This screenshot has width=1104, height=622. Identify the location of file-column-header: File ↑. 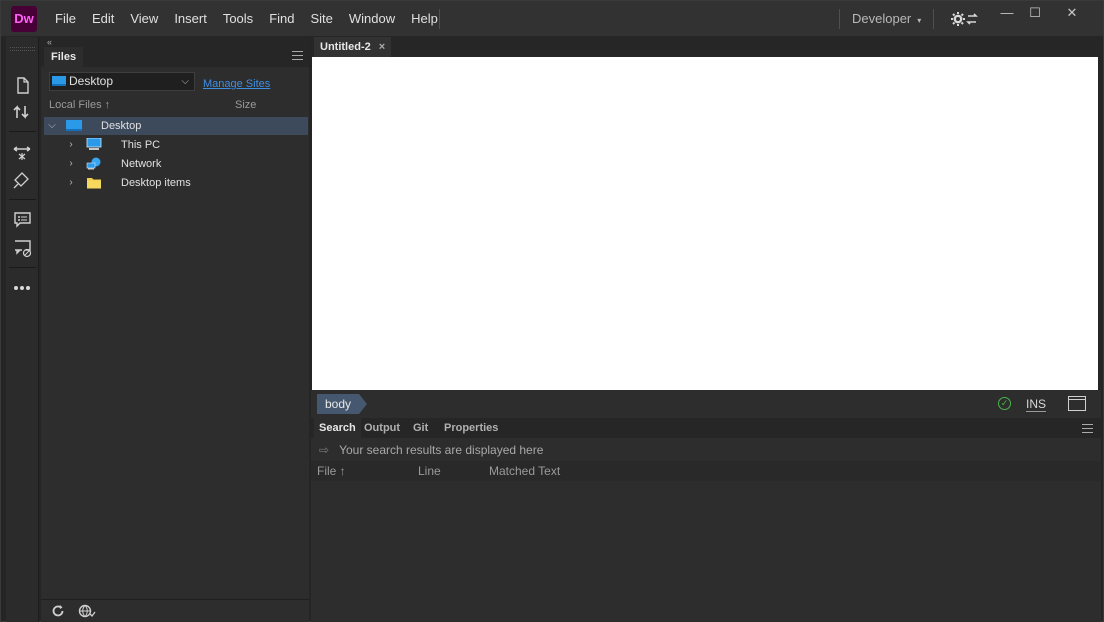
(331, 471).